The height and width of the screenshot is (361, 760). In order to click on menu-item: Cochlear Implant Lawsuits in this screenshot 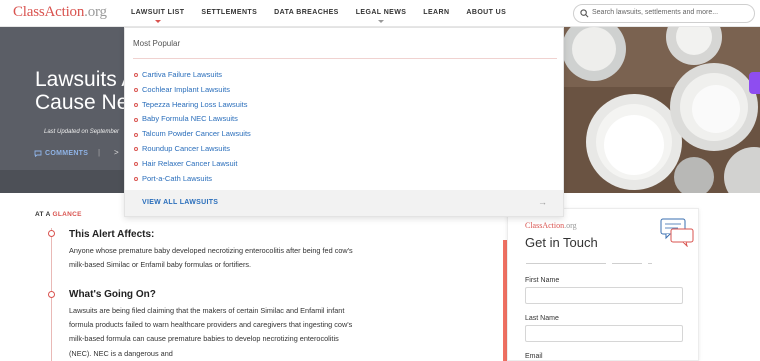, I will do `click(192, 90)`.